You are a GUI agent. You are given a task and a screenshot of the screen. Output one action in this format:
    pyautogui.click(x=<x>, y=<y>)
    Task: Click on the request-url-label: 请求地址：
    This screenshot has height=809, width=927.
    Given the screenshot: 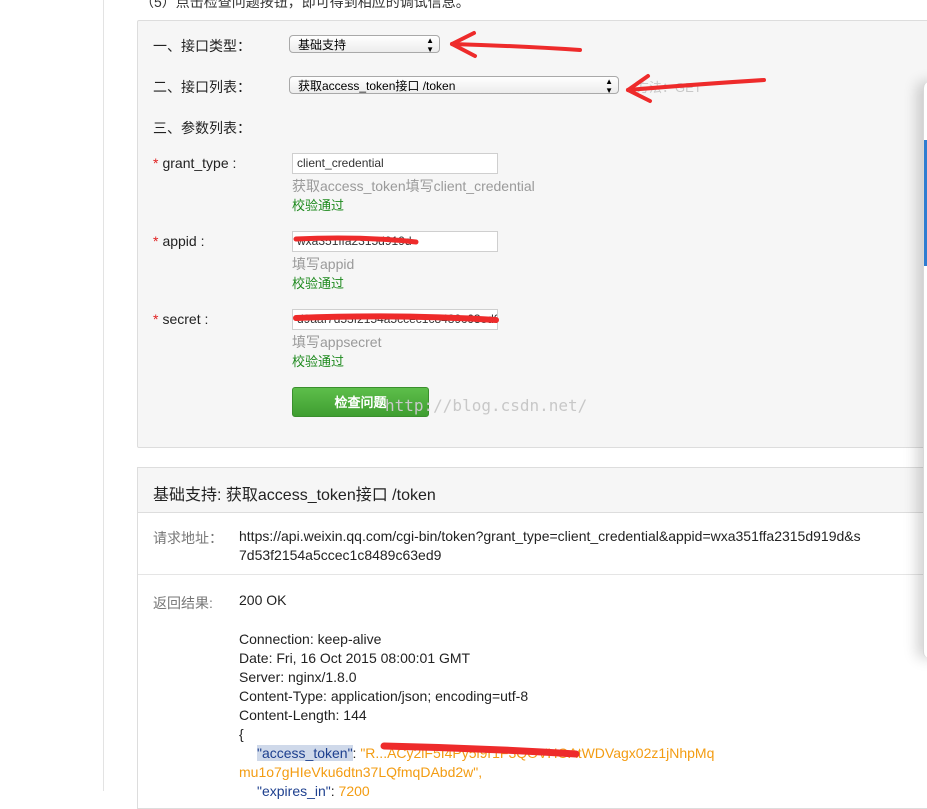 What is the action you would take?
    pyautogui.click(x=188, y=538)
    